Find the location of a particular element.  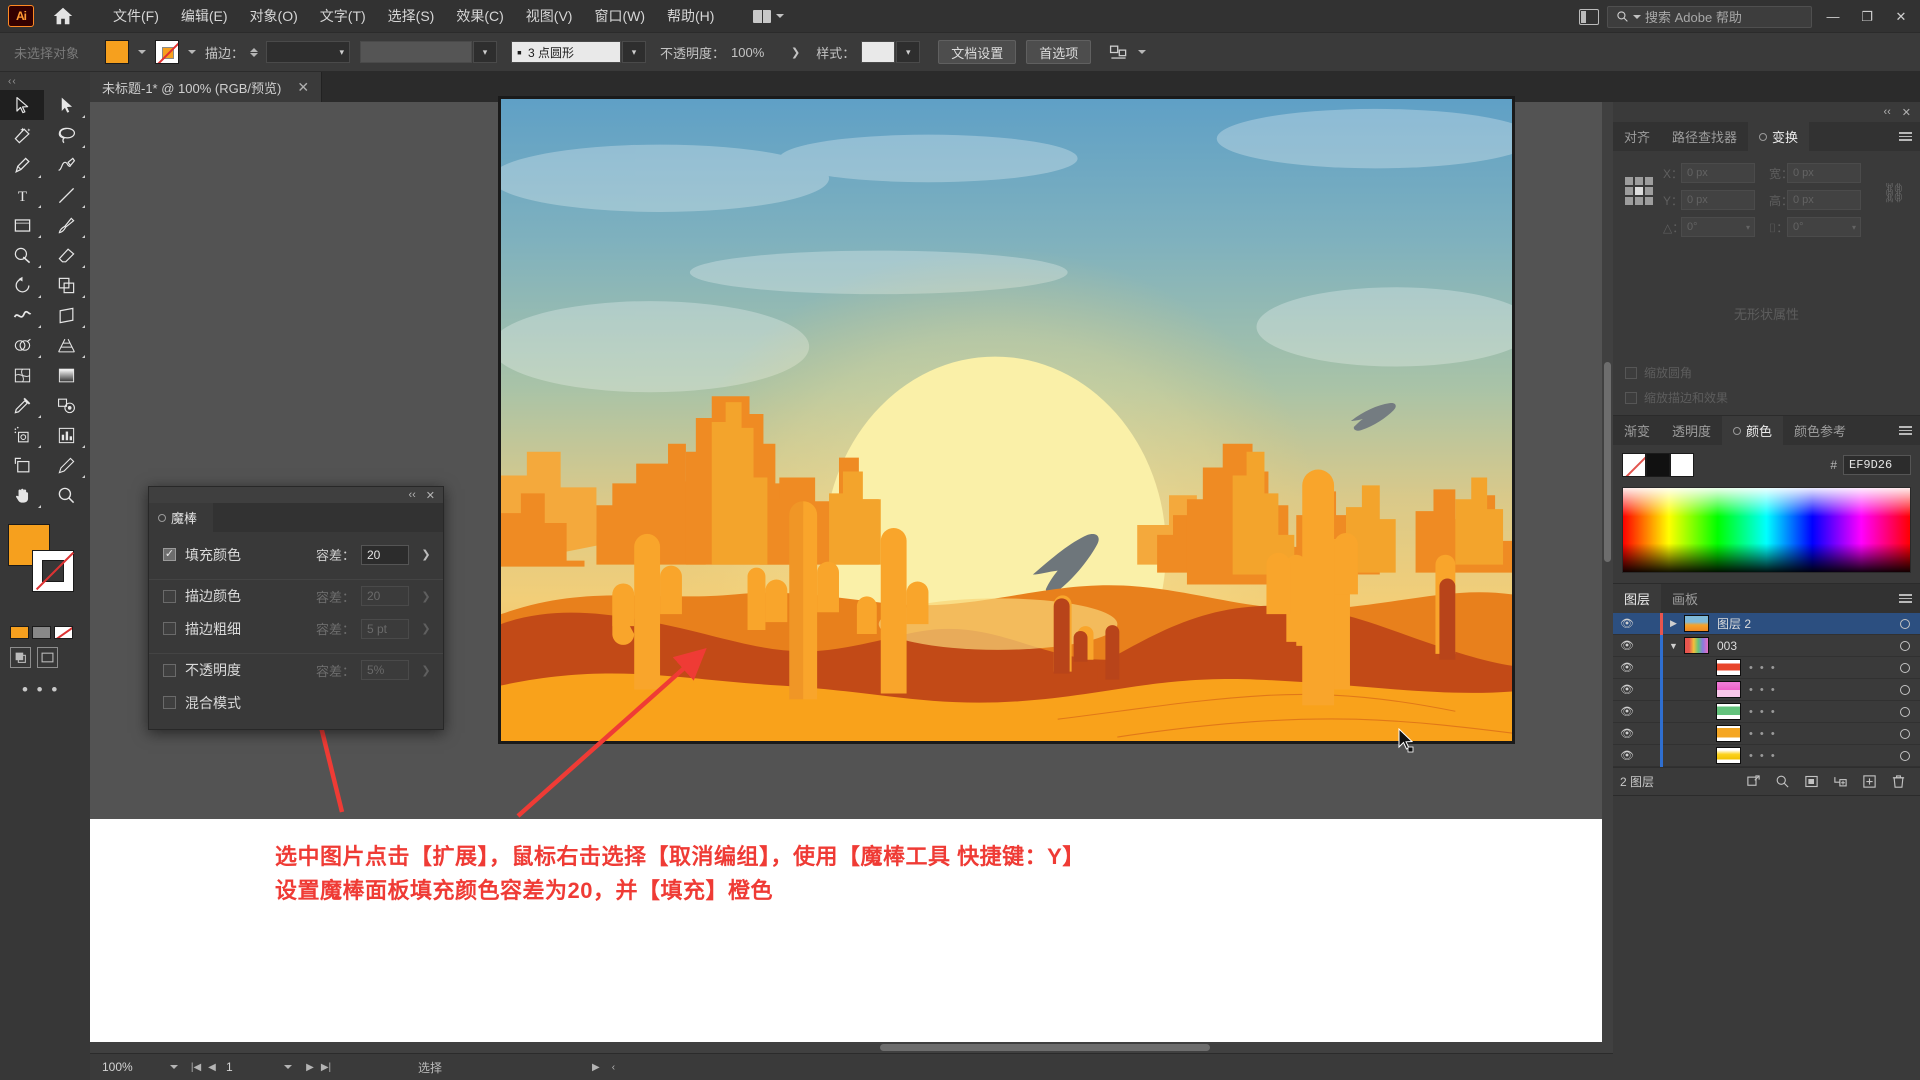

magic-wand-panel: ‹‹ ✕ 魔棒 填充颜色 容差： 20 ❯ 描边颜色 is located at coordinates (296, 608).